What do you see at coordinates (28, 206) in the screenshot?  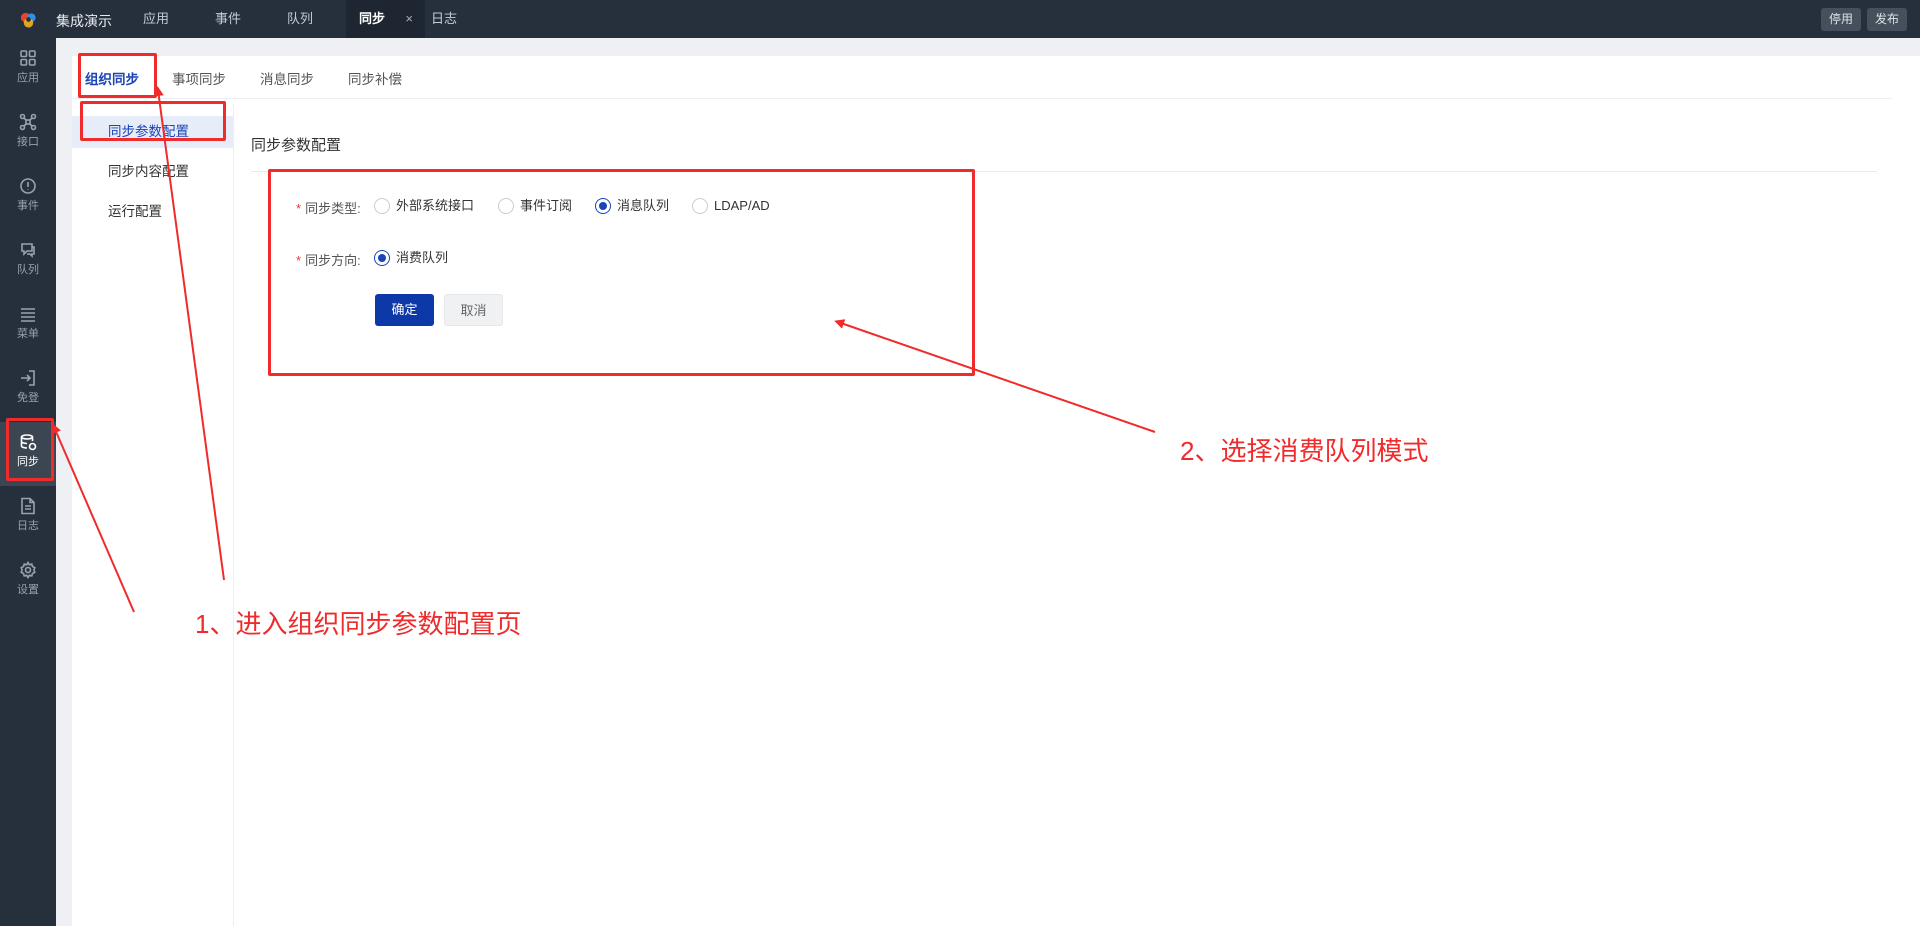 I see `sidebar-item-label: 事件` at bounding box center [28, 206].